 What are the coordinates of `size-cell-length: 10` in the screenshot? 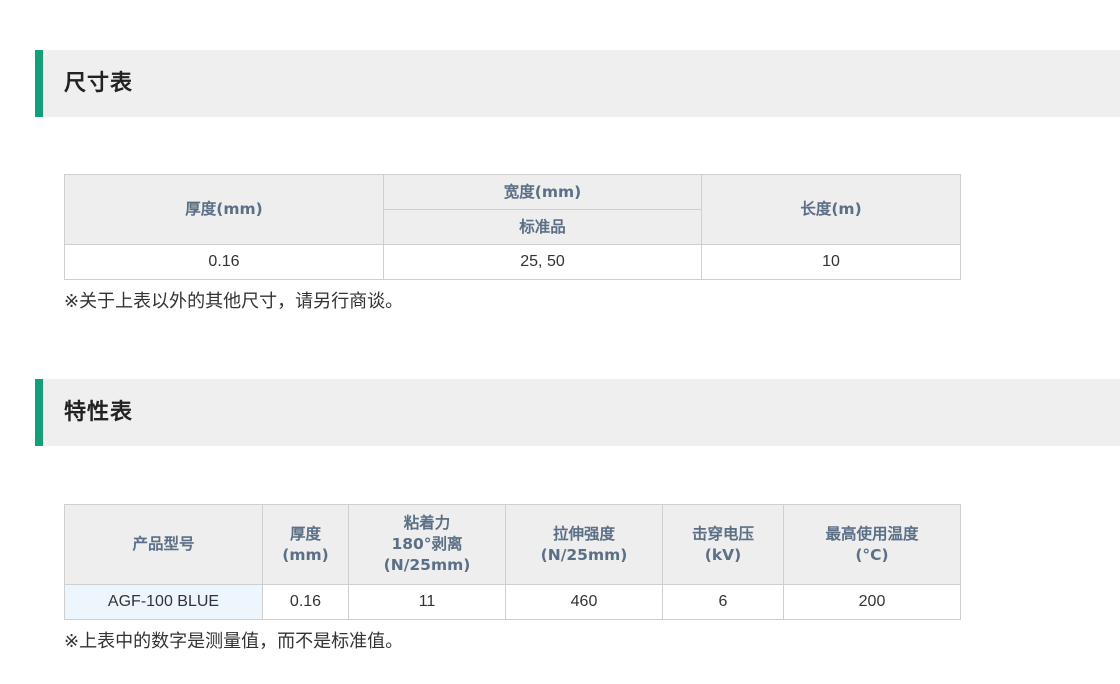 It's located at (831, 262).